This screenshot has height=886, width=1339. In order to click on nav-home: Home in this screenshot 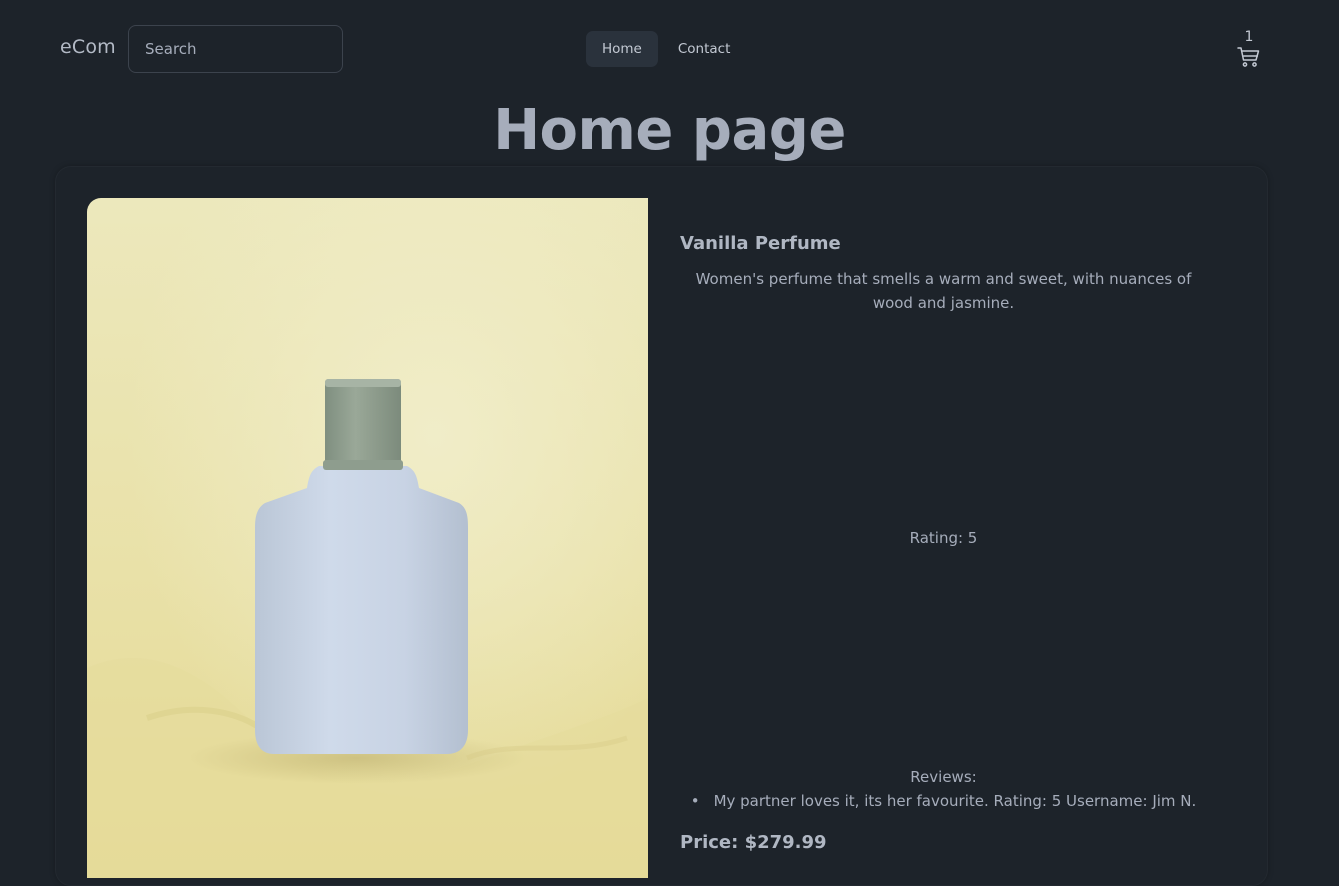, I will do `click(622, 49)`.